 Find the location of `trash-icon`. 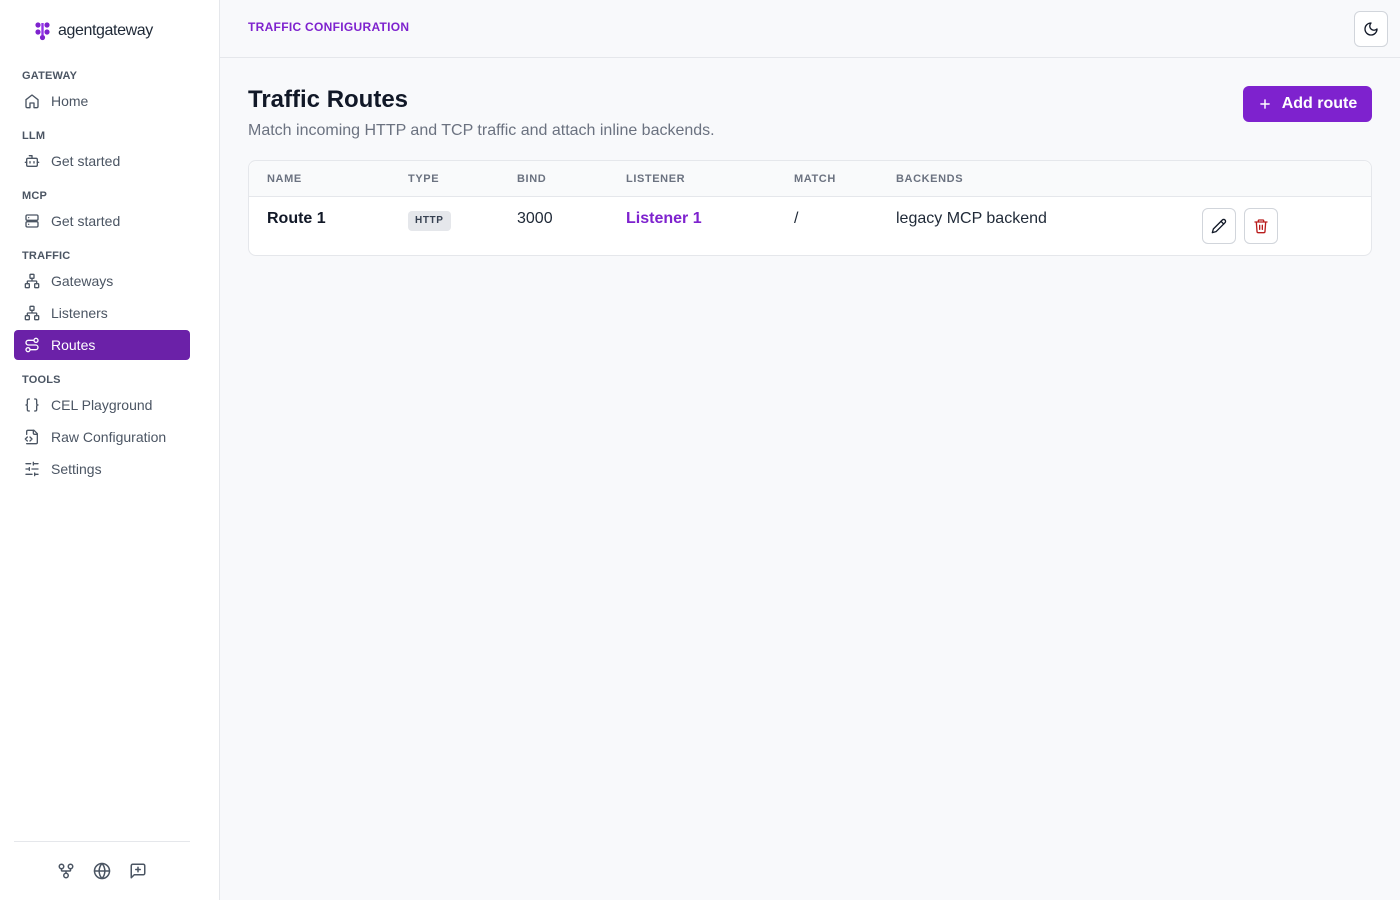

trash-icon is located at coordinates (1261, 226).